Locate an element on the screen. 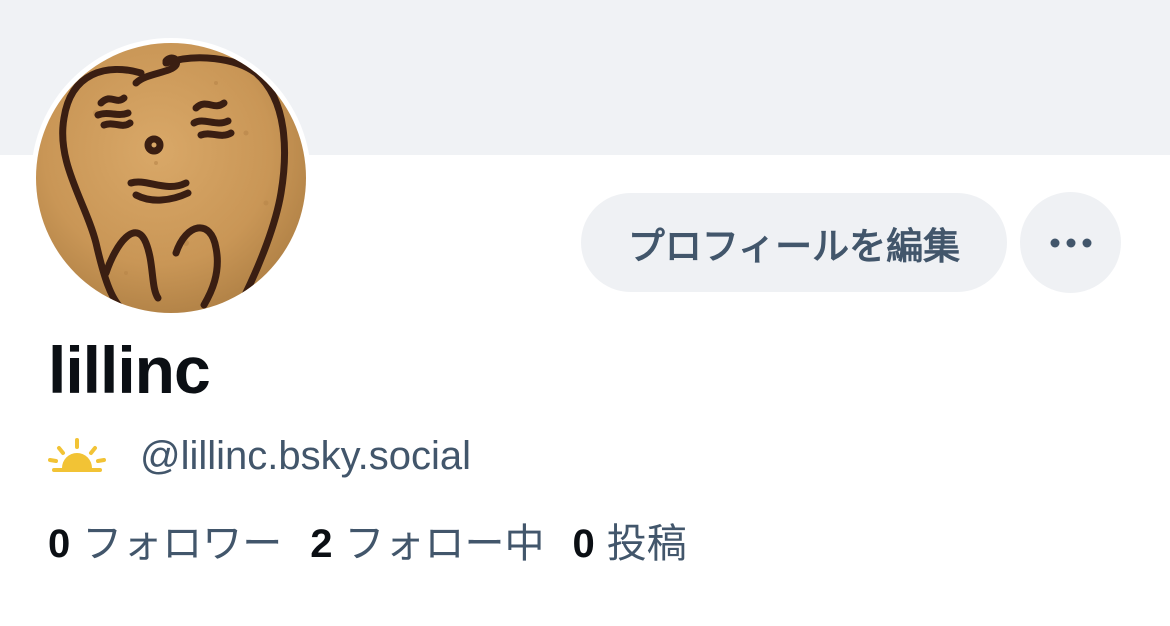 This screenshot has width=1170, height=626. profile-handle: @lillinc.bsky.social is located at coordinates (305, 456).